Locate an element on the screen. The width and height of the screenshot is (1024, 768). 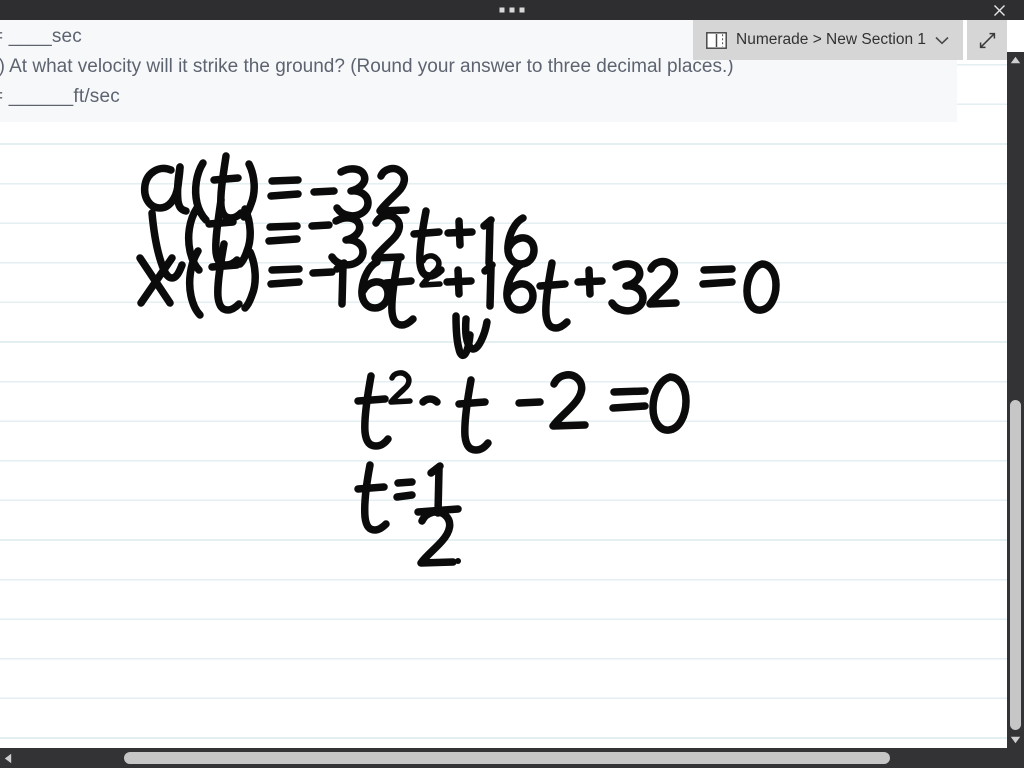
ink-dot is located at coordinates (458, 561).